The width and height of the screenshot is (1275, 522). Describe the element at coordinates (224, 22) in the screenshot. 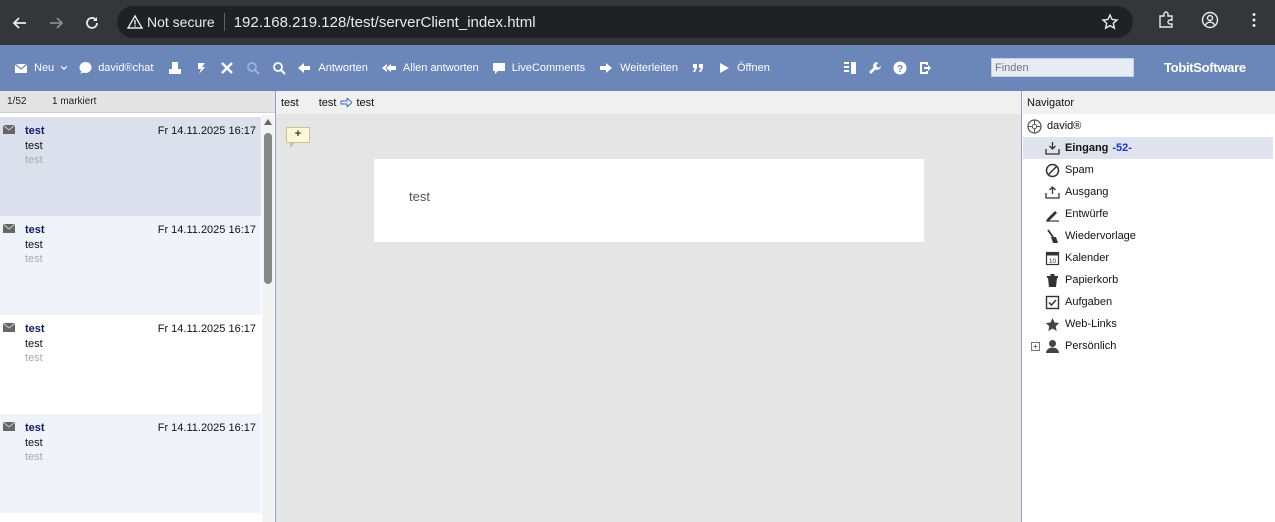

I see `divider` at that location.